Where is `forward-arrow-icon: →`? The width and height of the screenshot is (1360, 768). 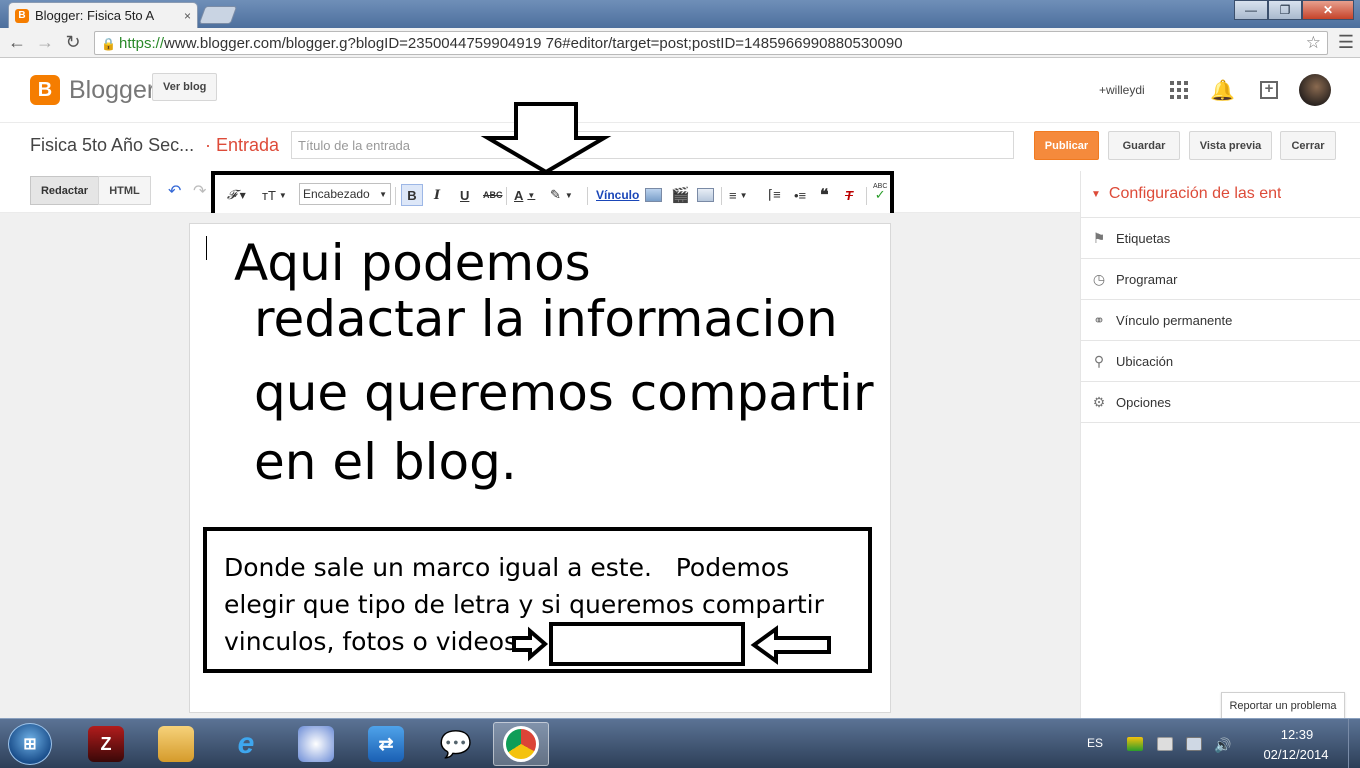 forward-arrow-icon: → is located at coordinates (45, 42).